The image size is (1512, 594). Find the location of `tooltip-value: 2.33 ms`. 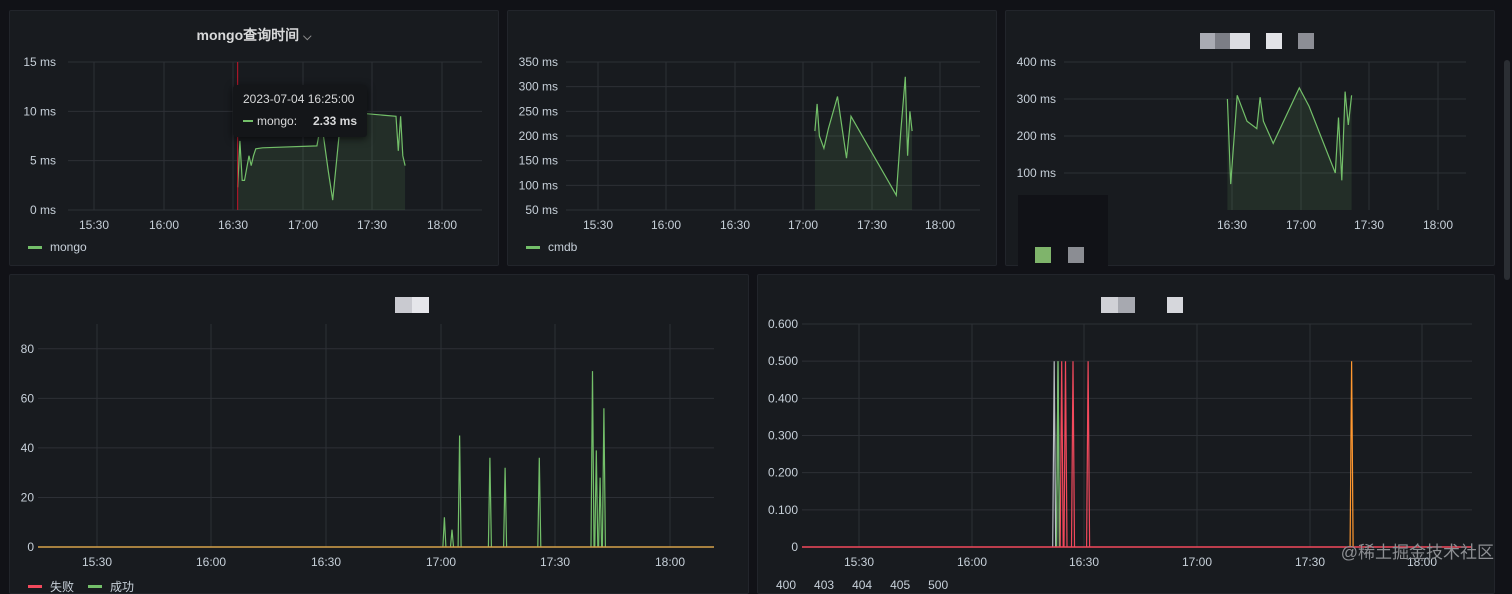

tooltip-value: 2.33 ms is located at coordinates (334, 121).